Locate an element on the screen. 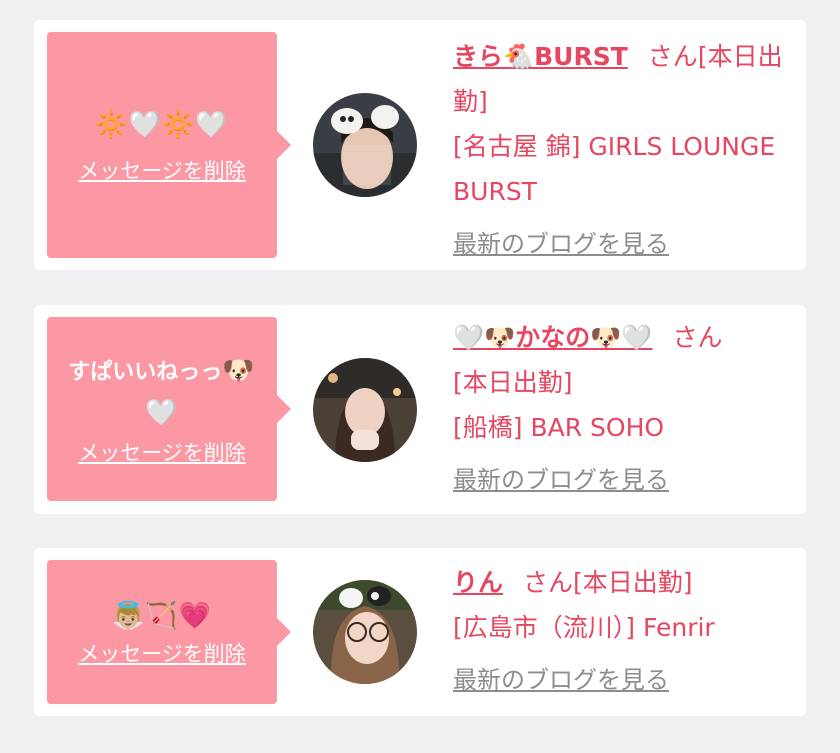 This screenshot has width=840, height=753. post-info: 🤍🐶かなの🐶🤍 さん [本日出勤] [船橋] BAR SOHO 最新のブログを見る is located at coordinates (622, 409).